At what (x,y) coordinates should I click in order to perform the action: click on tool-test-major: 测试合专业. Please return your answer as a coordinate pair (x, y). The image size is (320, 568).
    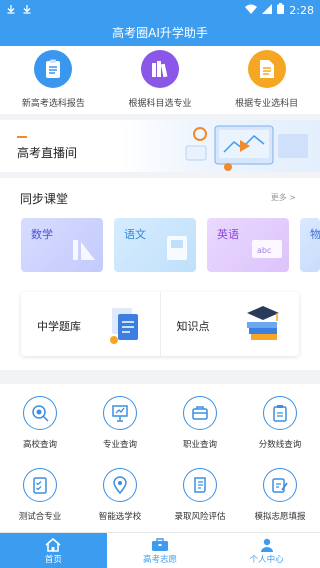
    Looking at the image, I should click on (40, 495).